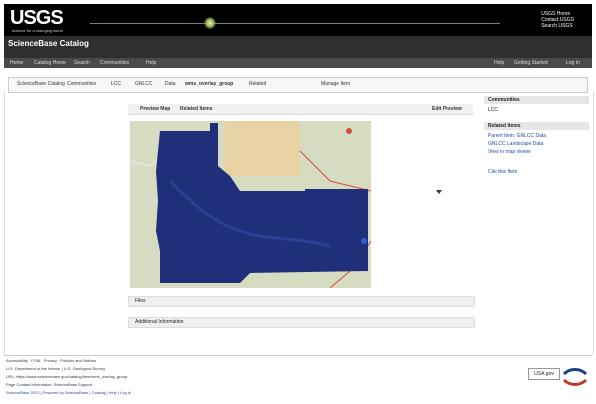 Image resolution: width=596 pixels, height=404 pixels. What do you see at coordinates (364, 241) in the screenshot?
I see `map-shield-icon` at bounding box center [364, 241].